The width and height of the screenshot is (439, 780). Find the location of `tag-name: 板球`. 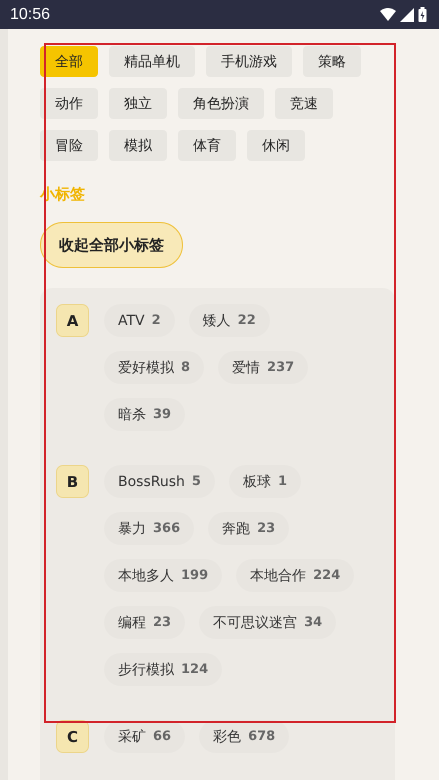

tag-name: 板球 is located at coordinates (256, 481).